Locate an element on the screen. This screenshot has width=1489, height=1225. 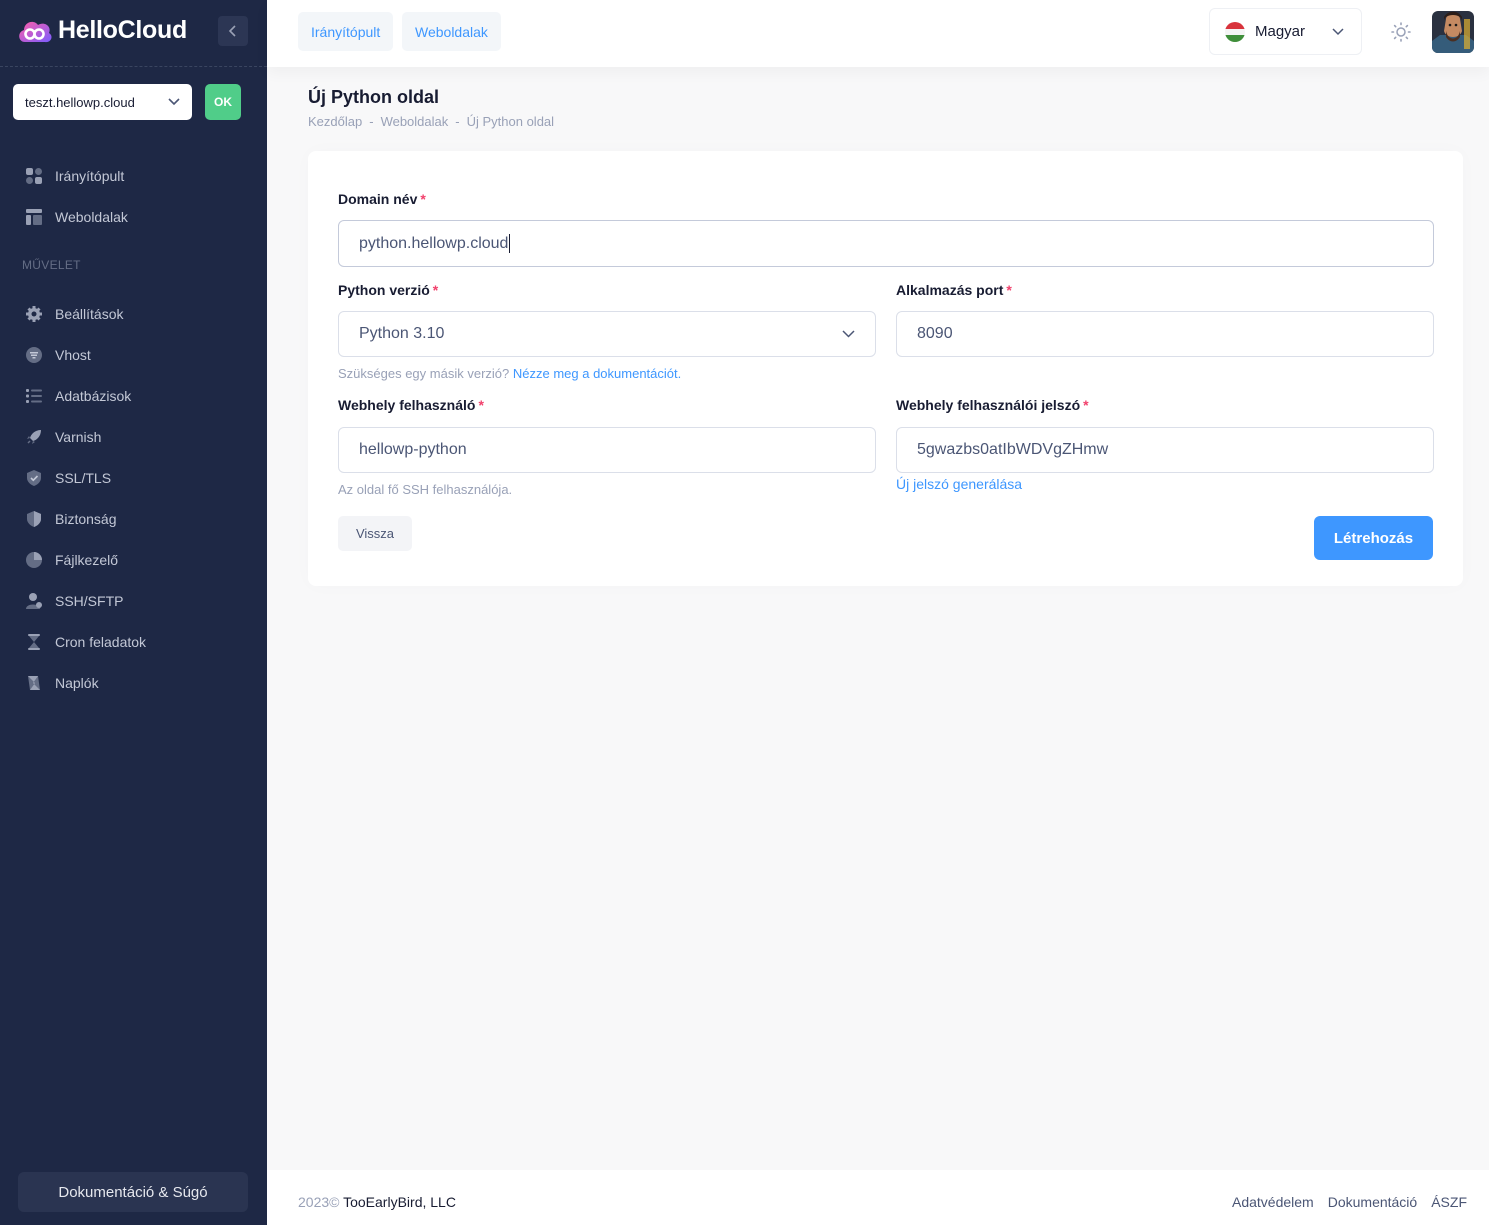
docs-help-button: Dokumentáció & Súgó is located at coordinates (133, 1192).